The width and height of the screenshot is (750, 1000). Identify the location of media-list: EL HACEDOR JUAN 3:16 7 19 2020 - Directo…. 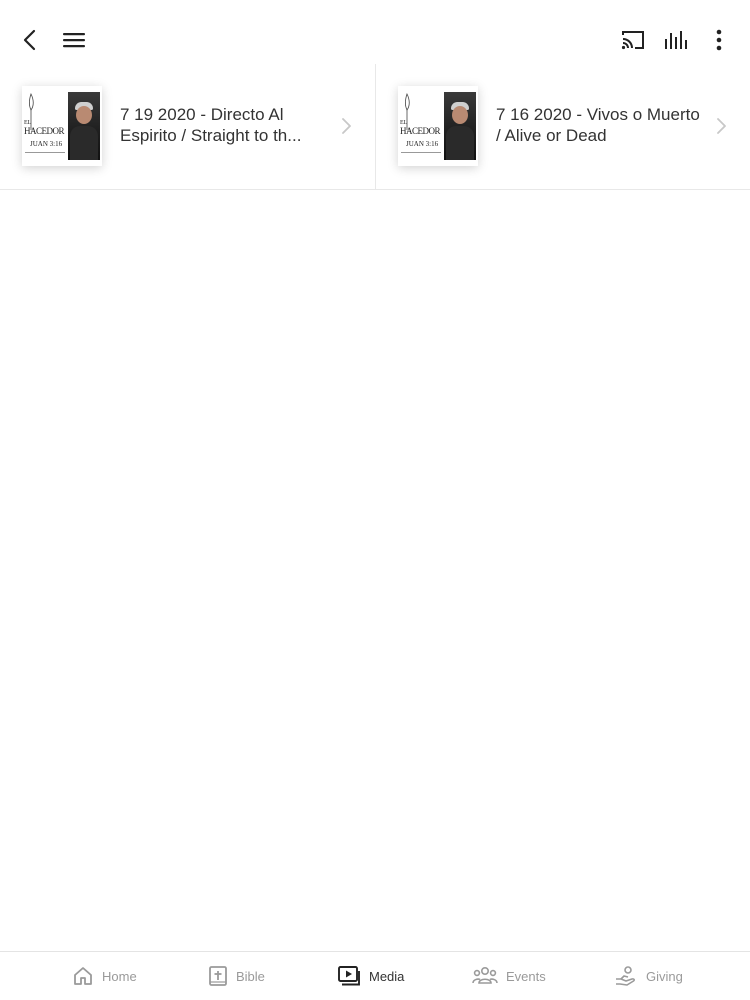
(375, 127).